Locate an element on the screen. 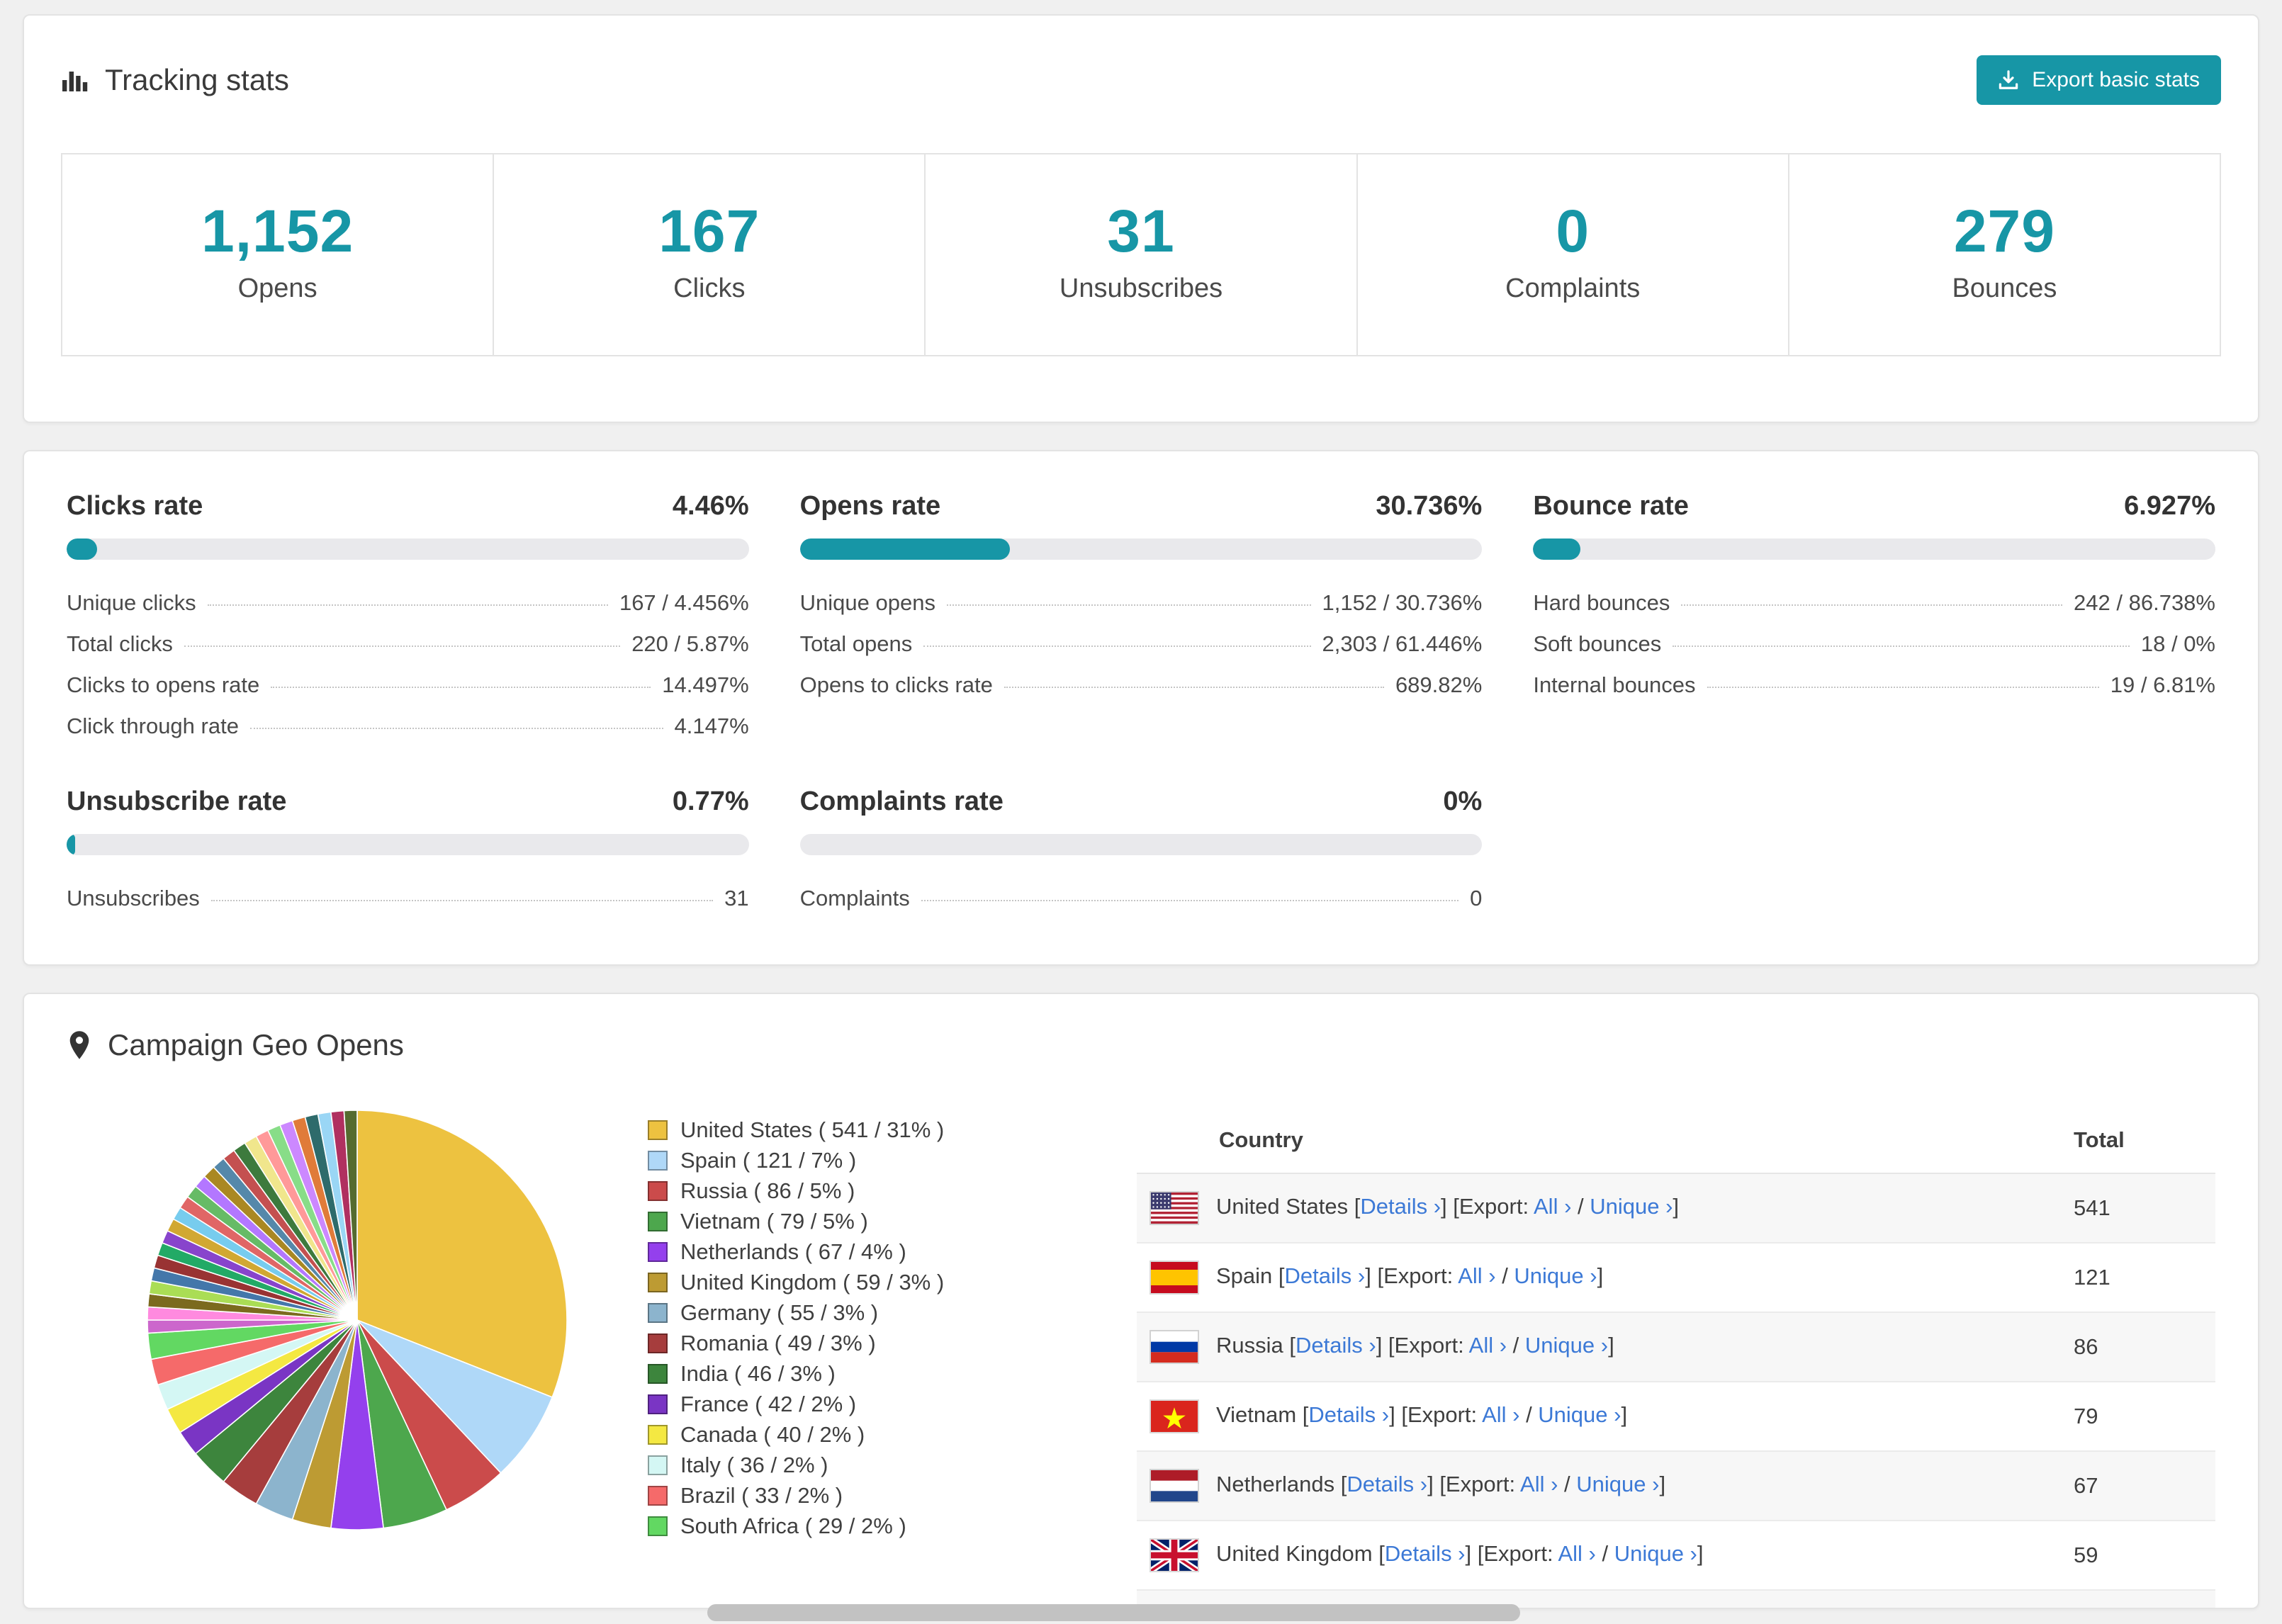 This screenshot has width=2282, height=1624. stat-value: 167 is located at coordinates (709, 231).